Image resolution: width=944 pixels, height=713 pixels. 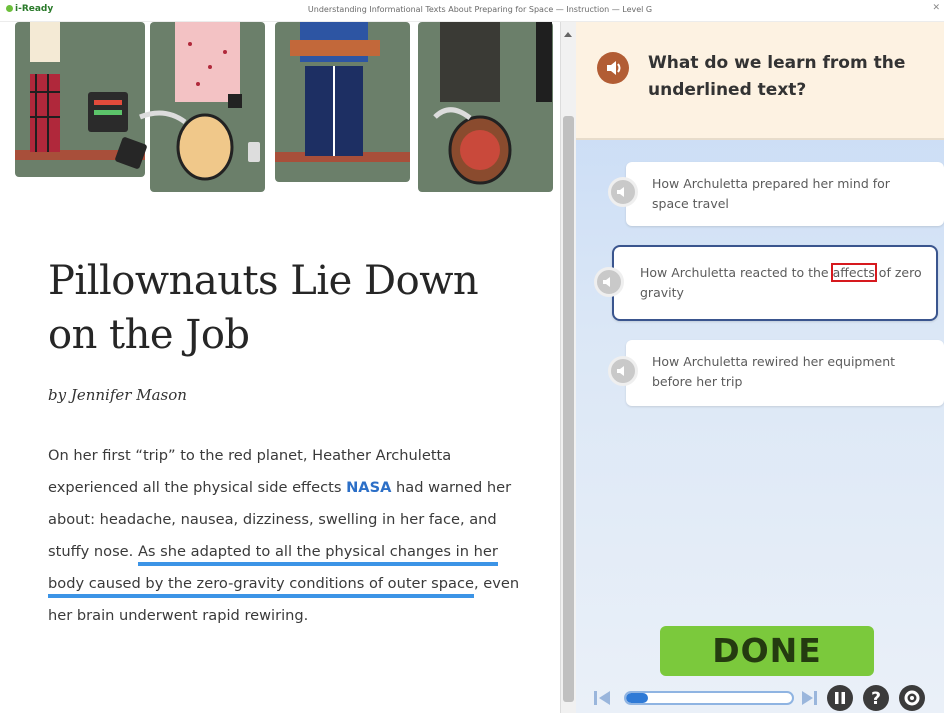 I want to click on article-scrollbar, so click(x=568, y=367).